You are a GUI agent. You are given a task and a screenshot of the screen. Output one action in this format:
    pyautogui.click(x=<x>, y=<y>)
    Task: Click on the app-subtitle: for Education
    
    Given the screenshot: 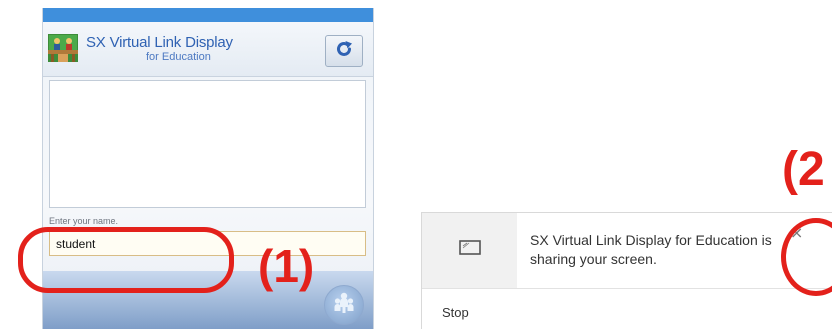 What is the action you would take?
    pyautogui.click(x=178, y=57)
    